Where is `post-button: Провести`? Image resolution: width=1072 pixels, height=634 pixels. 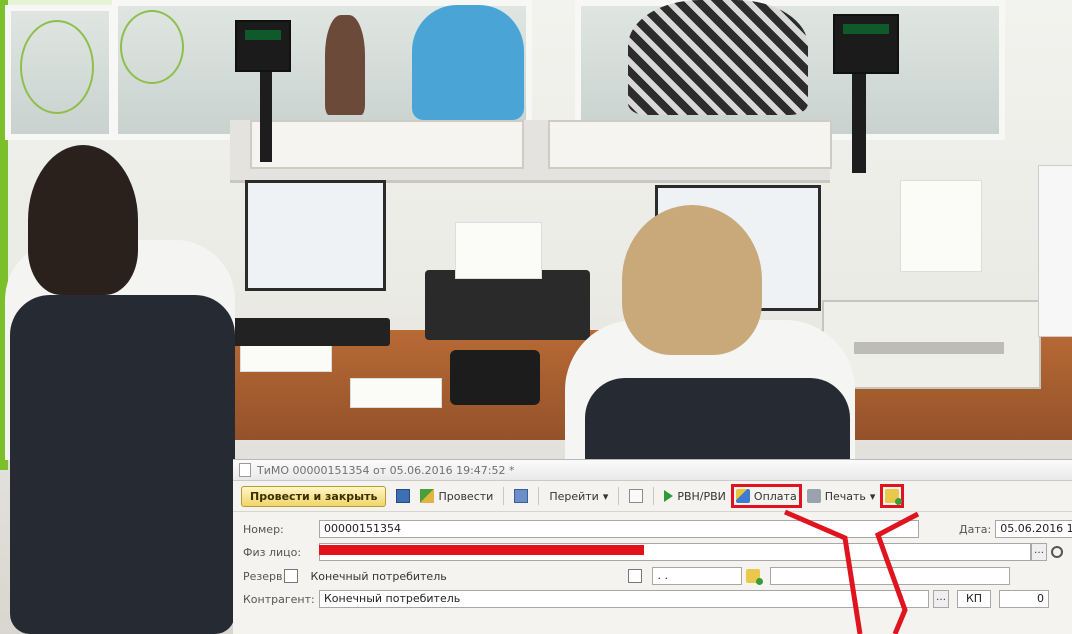
post-button: Провести is located at coordinates (456, 496).